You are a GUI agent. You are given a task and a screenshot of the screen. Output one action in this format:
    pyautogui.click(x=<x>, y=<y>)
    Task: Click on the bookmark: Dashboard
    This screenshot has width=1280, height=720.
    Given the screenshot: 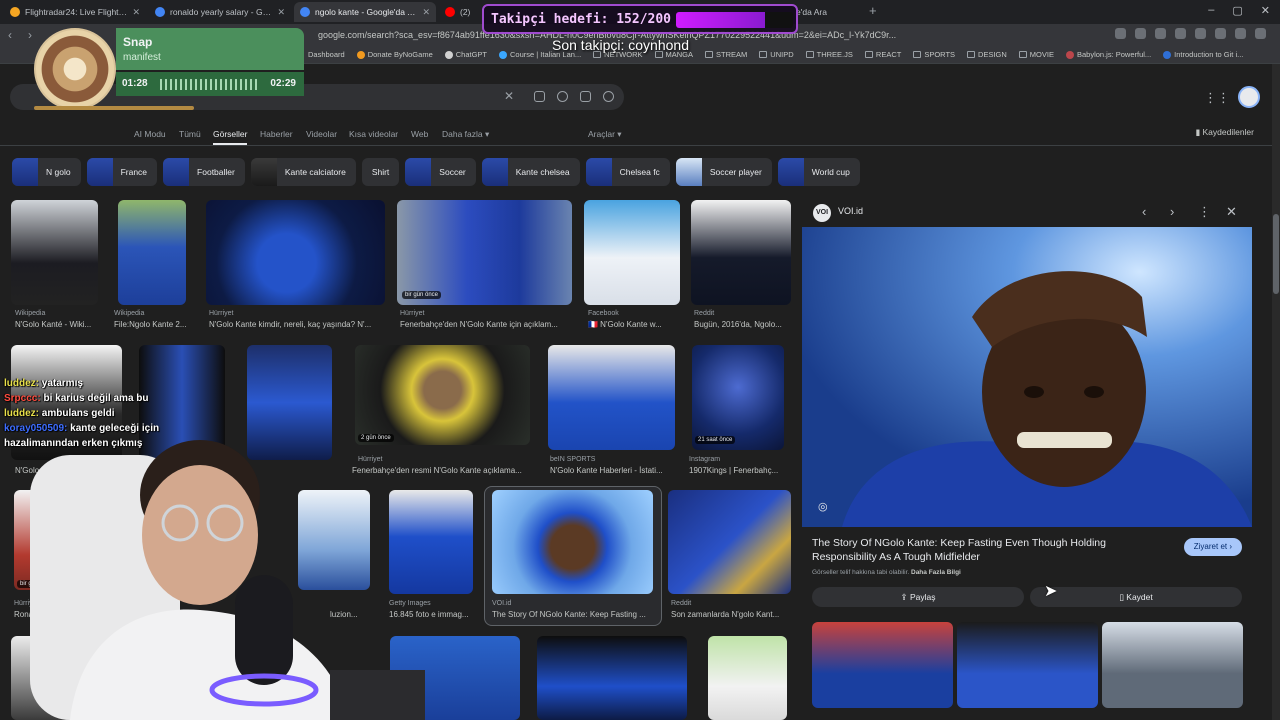 What is the action you would take?
    pyautogui.click(x=326, y=54)
    